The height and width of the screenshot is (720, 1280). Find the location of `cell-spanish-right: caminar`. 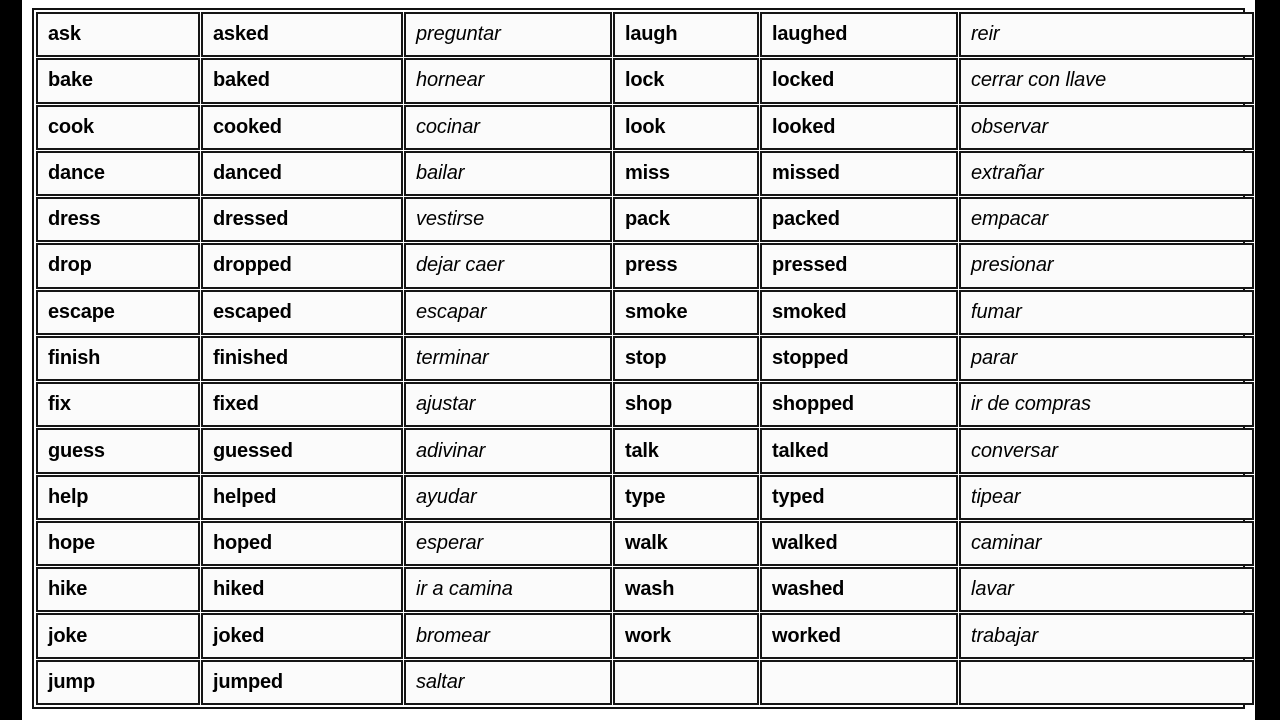

cell-spanish-right: caminar is located at coordinates (1106, 543).